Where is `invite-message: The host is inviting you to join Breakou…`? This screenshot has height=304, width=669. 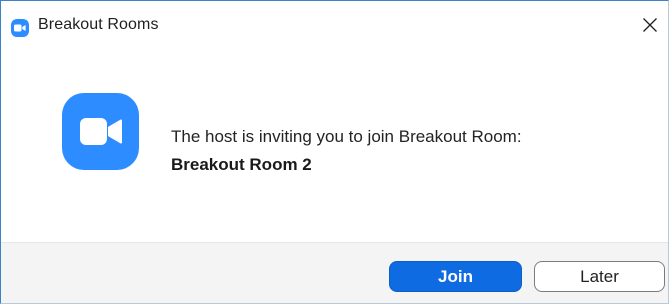
invite-message: The host is inviting you to join Breakou… is located at coordinates (346, 151).